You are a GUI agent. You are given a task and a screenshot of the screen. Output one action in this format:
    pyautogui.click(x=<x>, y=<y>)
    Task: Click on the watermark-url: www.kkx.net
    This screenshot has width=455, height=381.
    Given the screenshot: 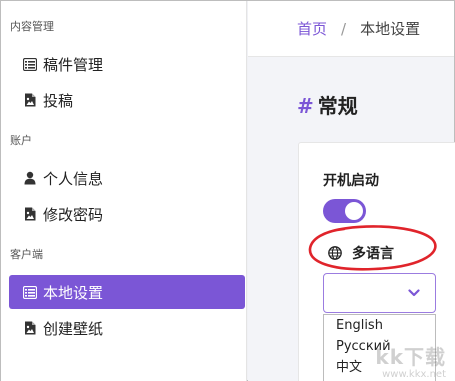 What is the action you would take?
    pyautogui.click(x=414, y=374)
    